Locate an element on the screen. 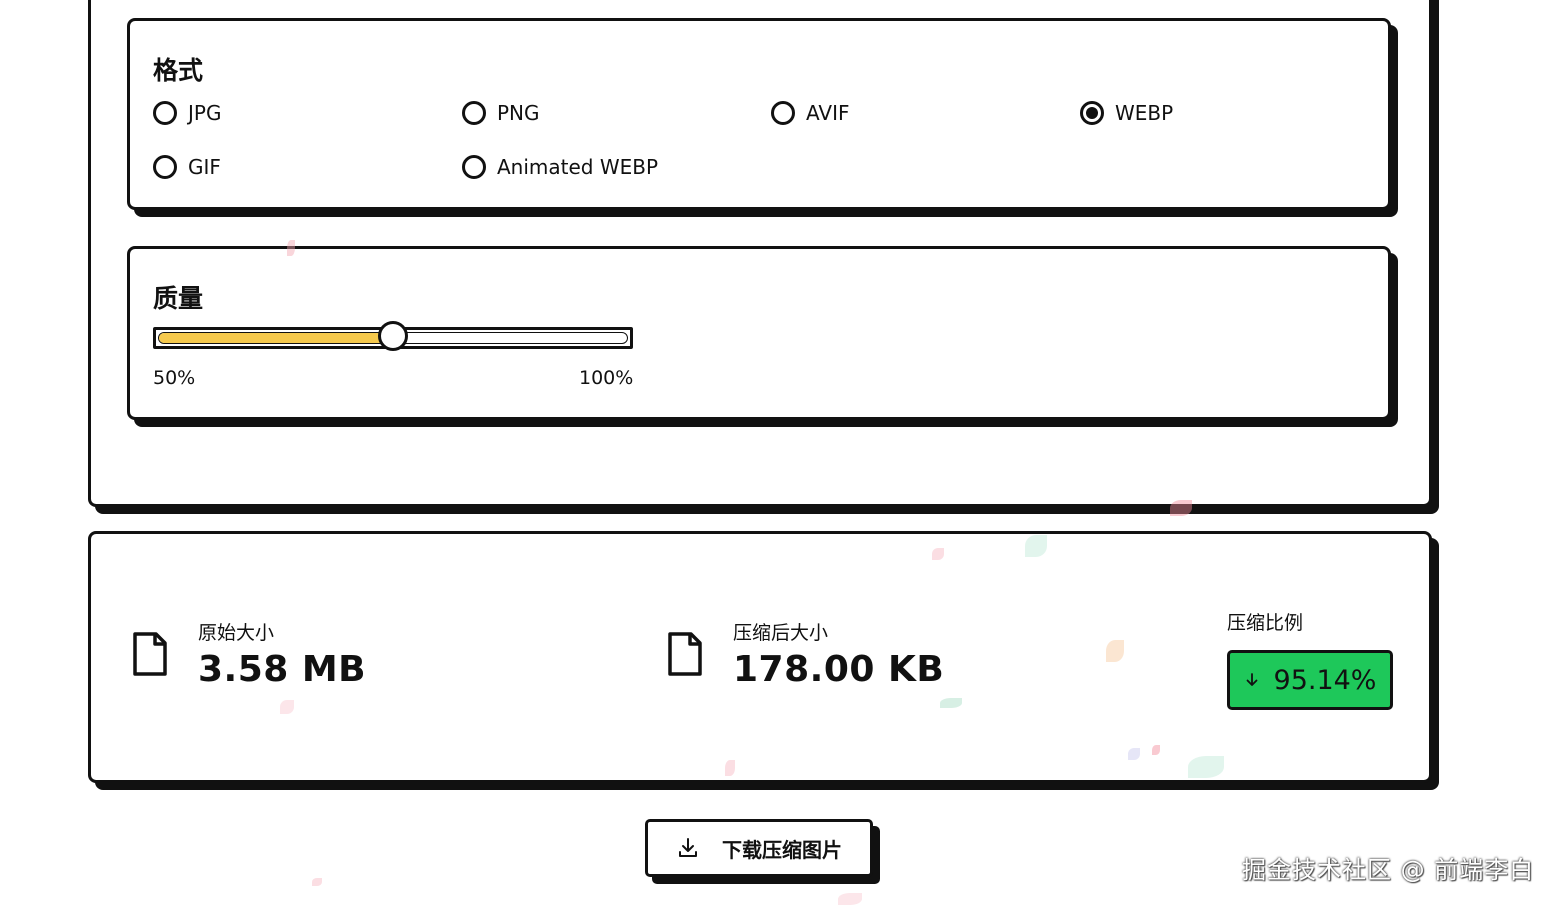  watermark: 掘金技术社区 @ 前端李白 is located at coordinates (1388, 870).